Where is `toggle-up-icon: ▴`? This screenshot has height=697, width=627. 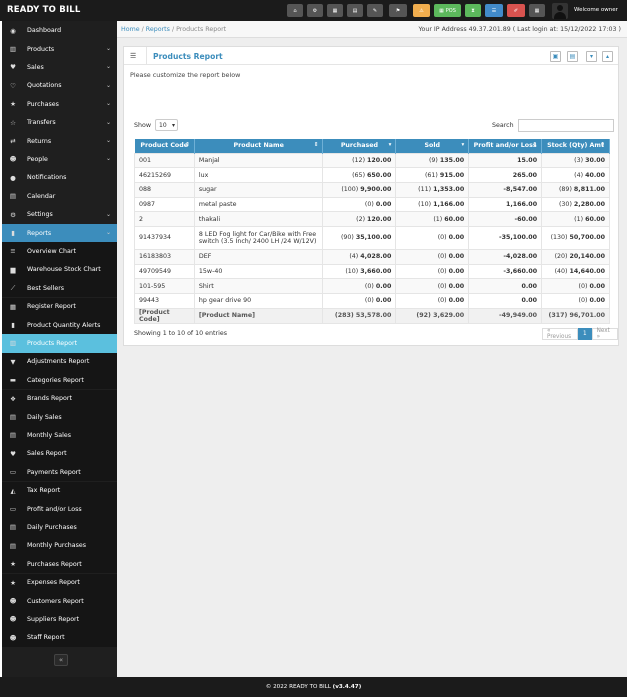
toggle-up-icon: ▴ is located at coordinates (607, 56).